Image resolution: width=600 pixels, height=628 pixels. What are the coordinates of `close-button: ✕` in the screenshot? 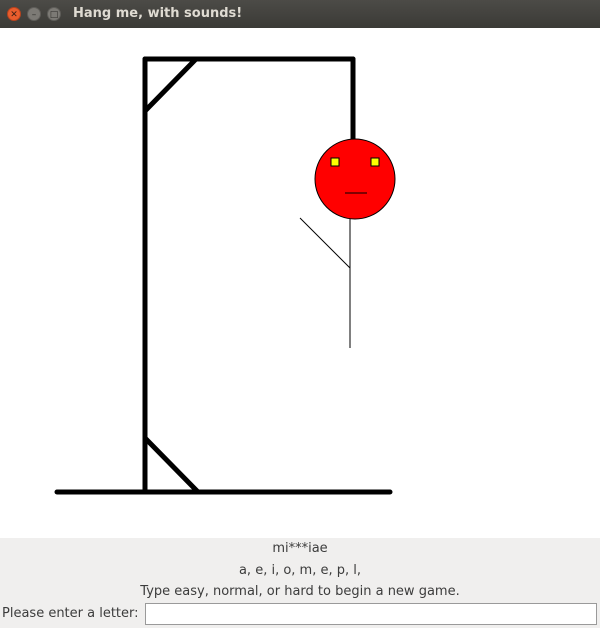 It's located at (14, 14).